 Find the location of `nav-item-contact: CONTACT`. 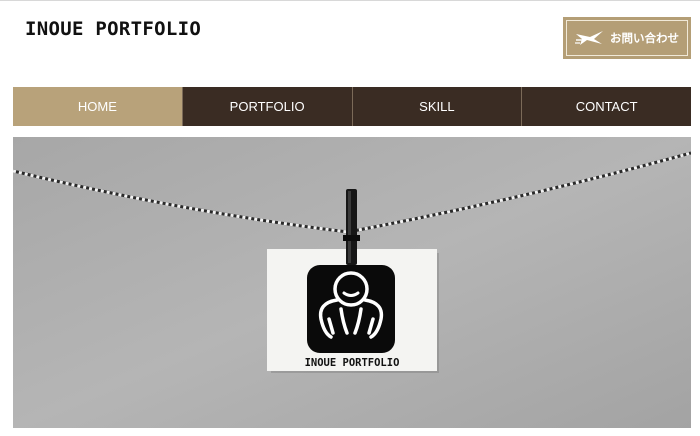

nav-item-contact: CONTACT is located at coordinates (606, 106).